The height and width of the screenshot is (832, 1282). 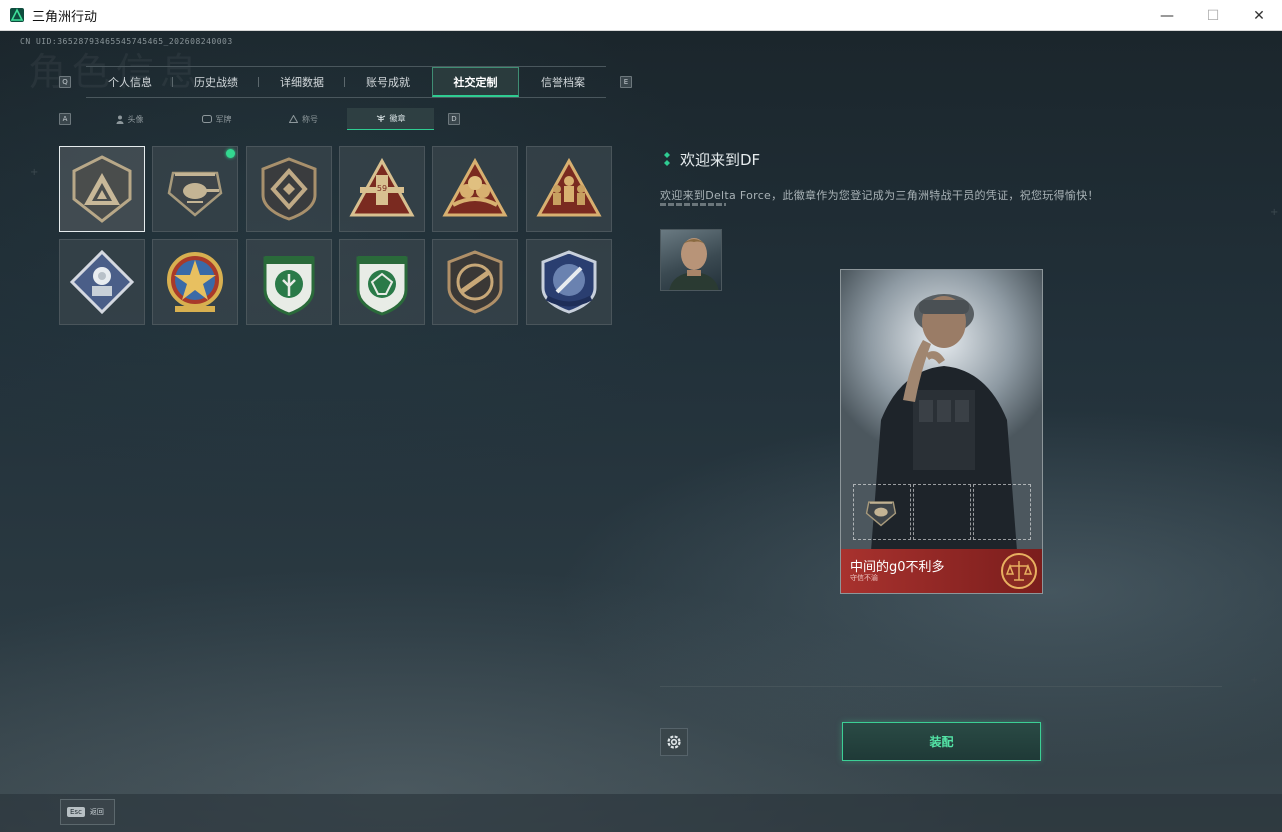 I want to click on badge-cell-green-gem, so click(x=382, y=282).